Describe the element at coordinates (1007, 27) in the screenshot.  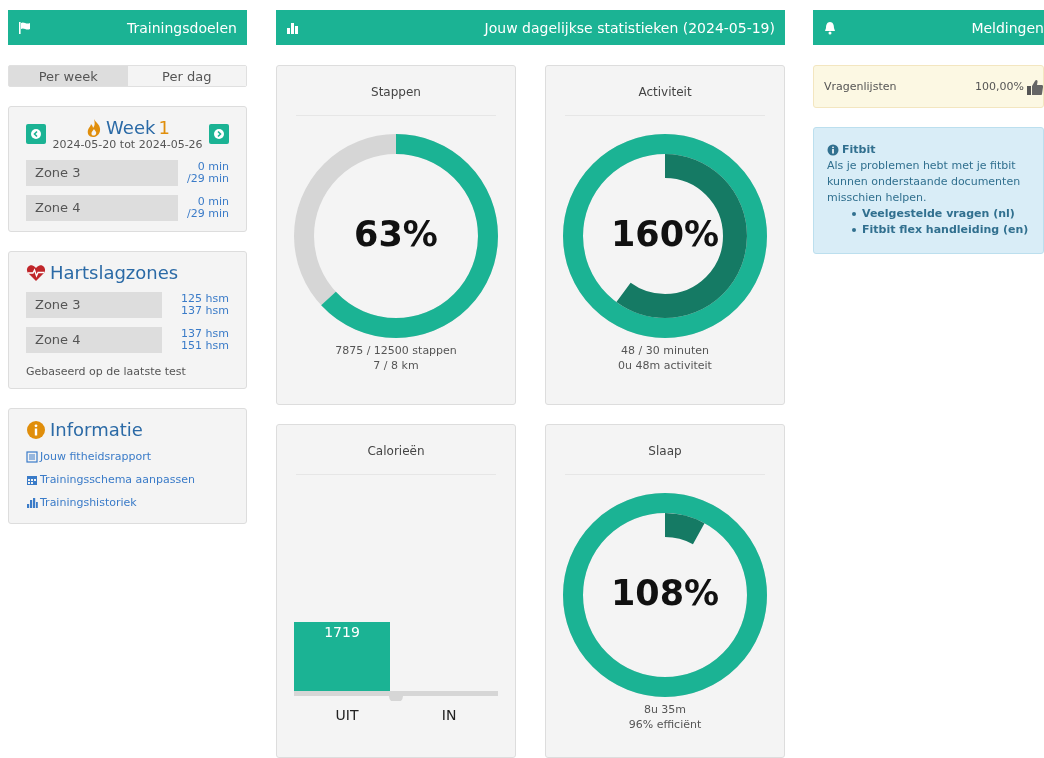
I see `panel-title: Meldingen` at that location.